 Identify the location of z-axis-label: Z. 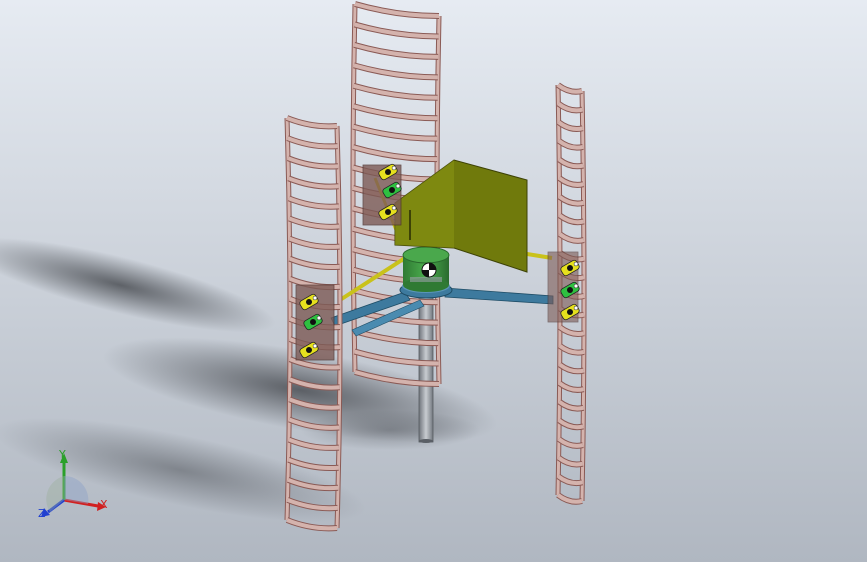
(42, 513).